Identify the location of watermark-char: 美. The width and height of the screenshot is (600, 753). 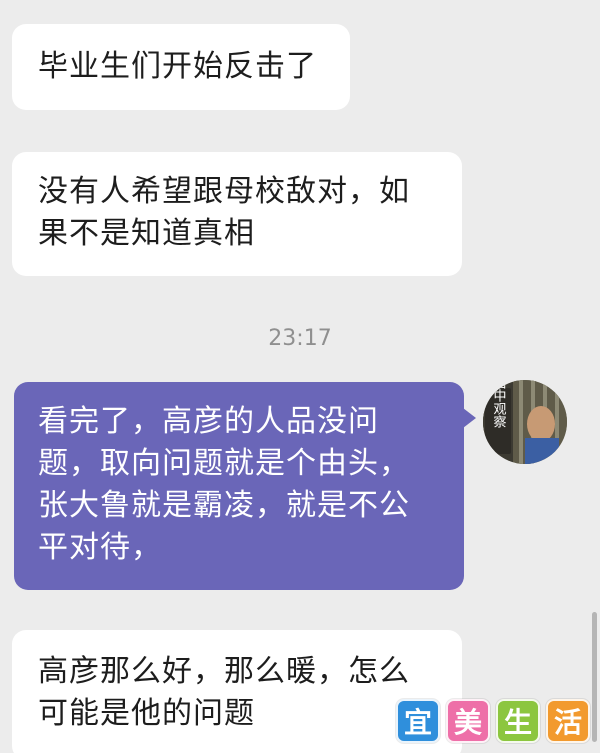
(468, 721).